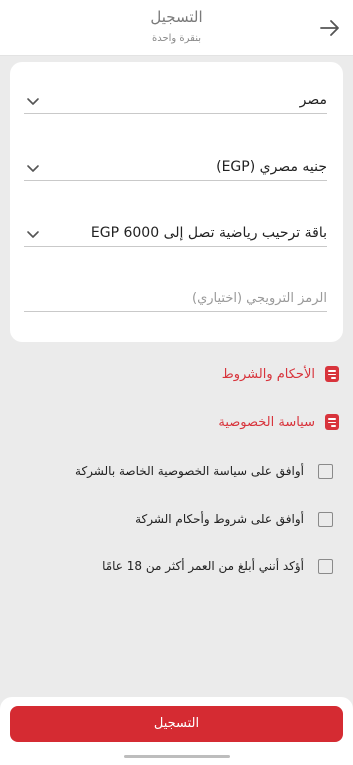 This screenshot has height=765, width=353. Describe the element at coordinates (177, 756) in the screenshot. I see `home-indicator` at that location.